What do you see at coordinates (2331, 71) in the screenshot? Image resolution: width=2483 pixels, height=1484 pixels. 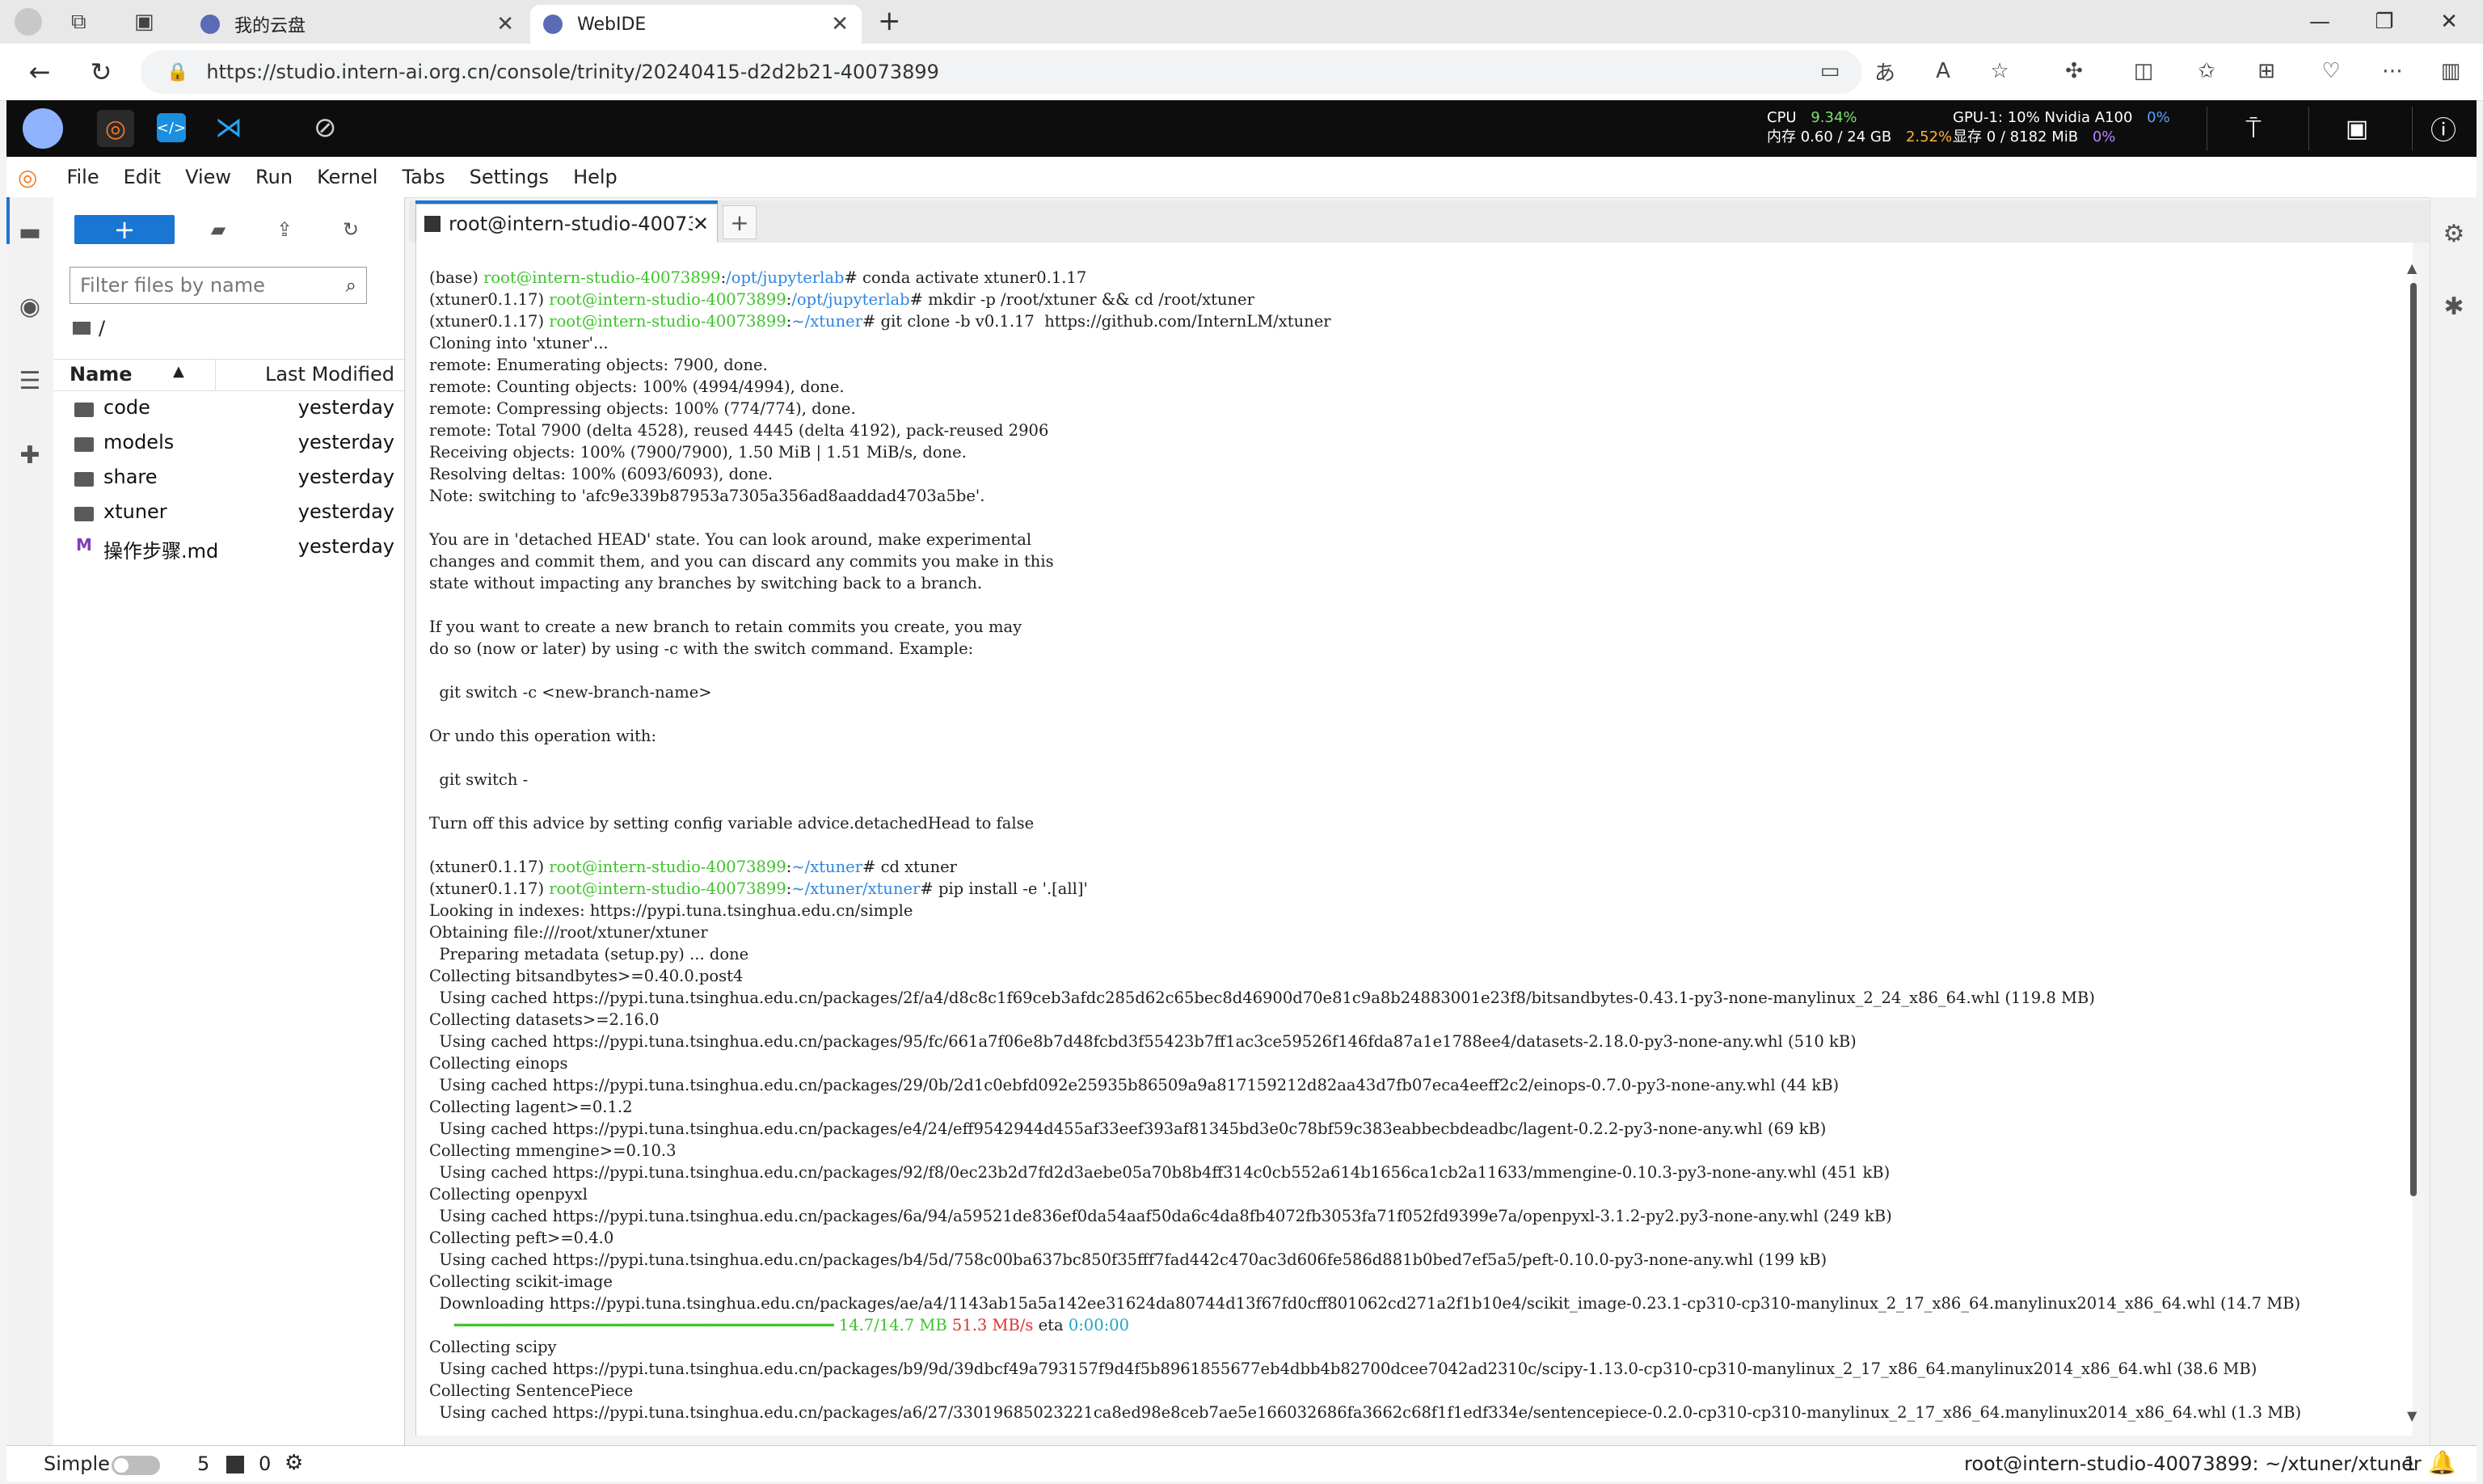 I see `browser-essentials-icon: ♡` at bounding box center [2331, 71].